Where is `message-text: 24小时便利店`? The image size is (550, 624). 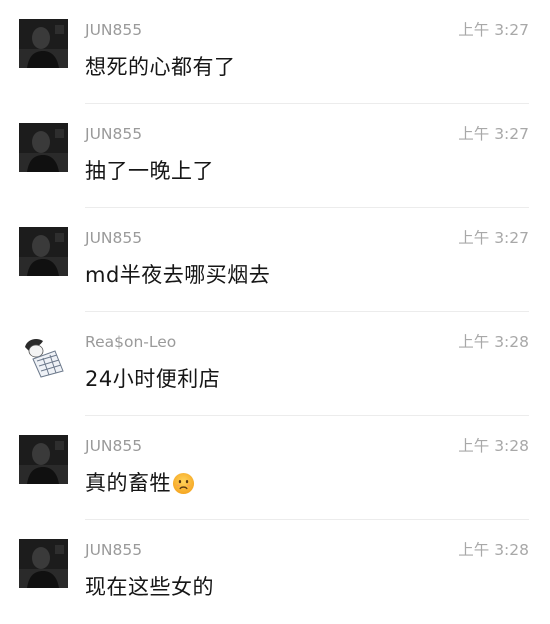
message-text: 24小时便利店 is located at coordinates (153, 379).